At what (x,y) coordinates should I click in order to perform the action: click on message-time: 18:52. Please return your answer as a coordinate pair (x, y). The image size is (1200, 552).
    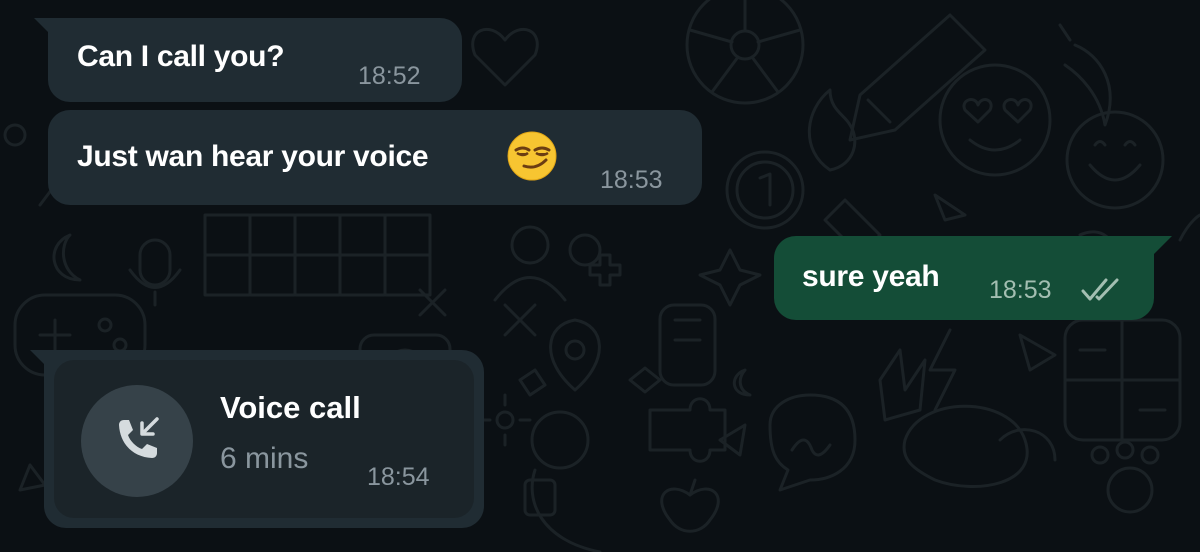
    Looking at the image, I should click on (389, 76).